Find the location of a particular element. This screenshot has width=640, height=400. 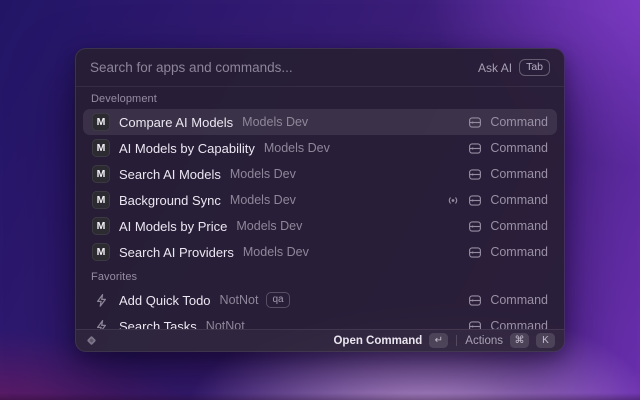

list-item: Add Quick Todo NotNot qa Command is located at coordinates (320, 300).